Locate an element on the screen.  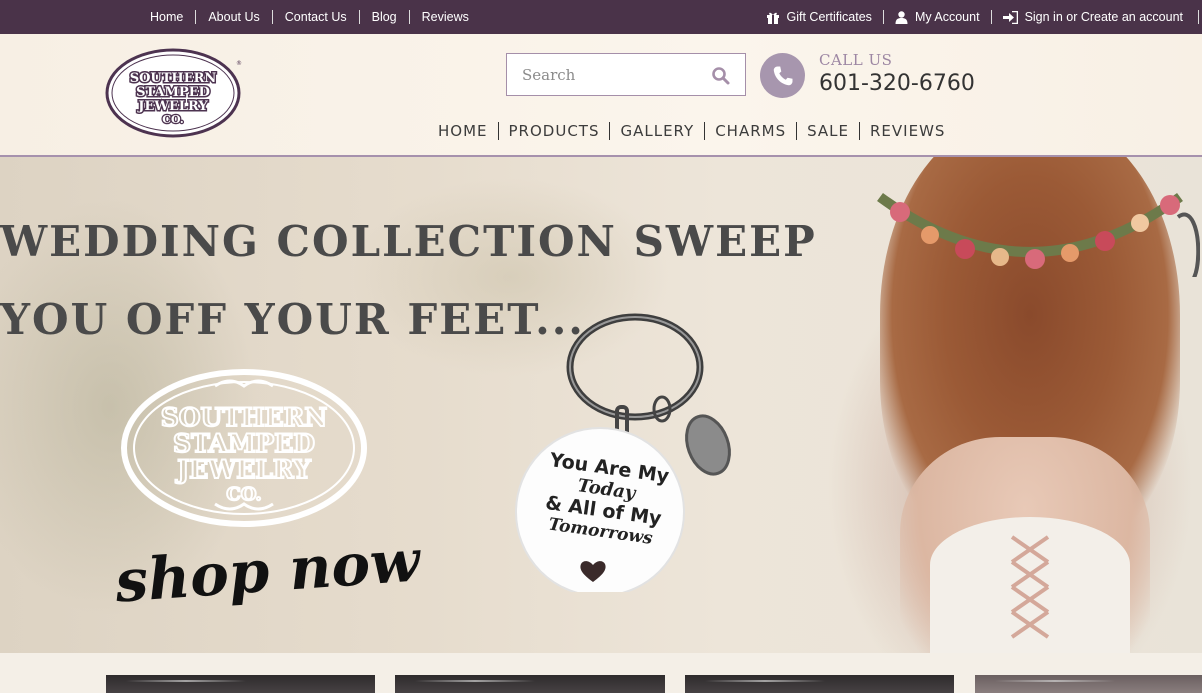
search-icon is located at coordinates (721, 76).